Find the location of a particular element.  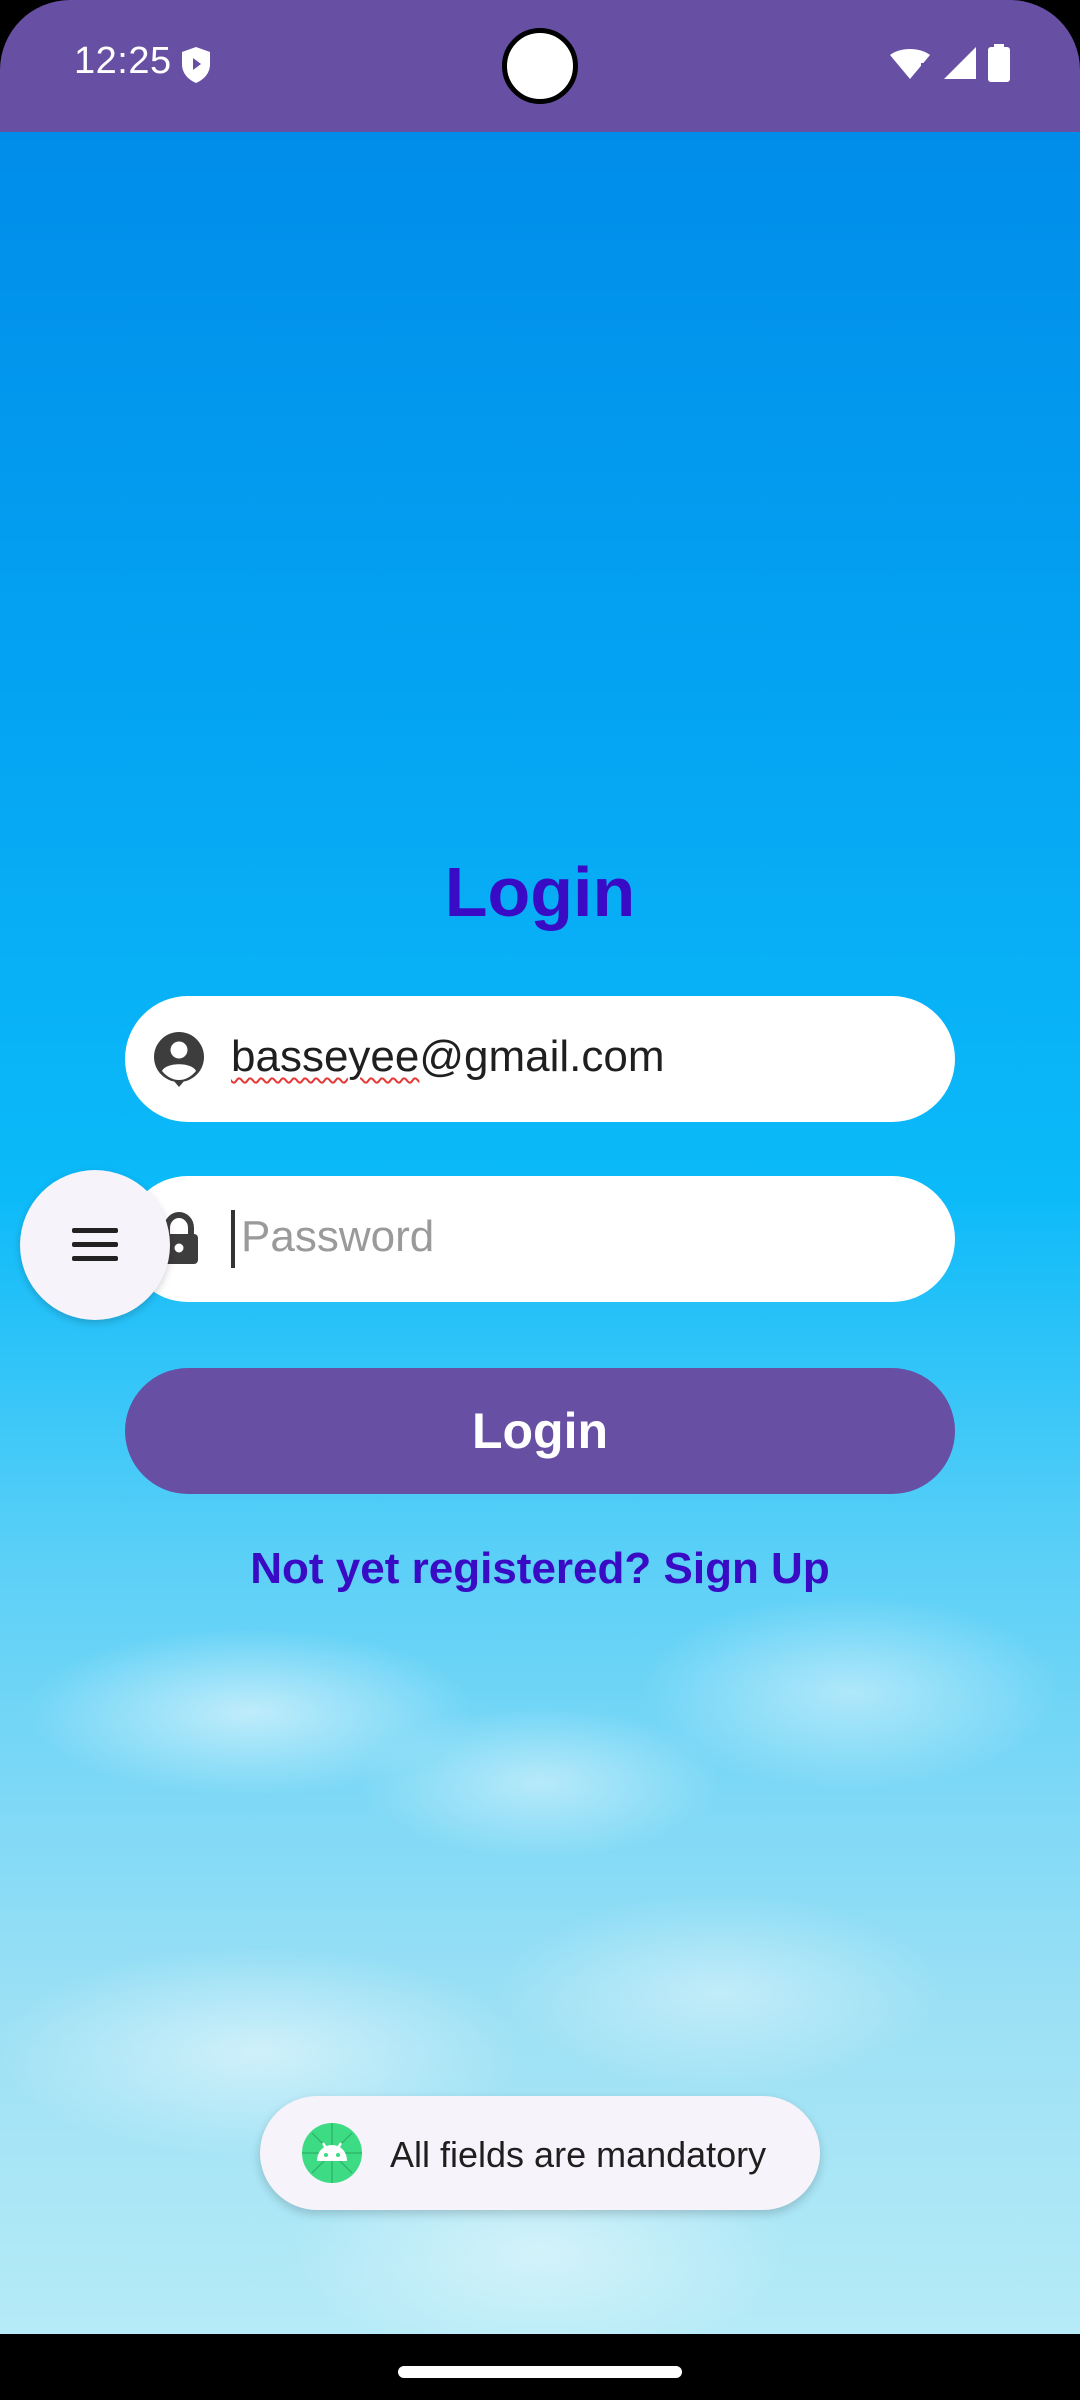

battery-icon is located at coordinates (999, 63).